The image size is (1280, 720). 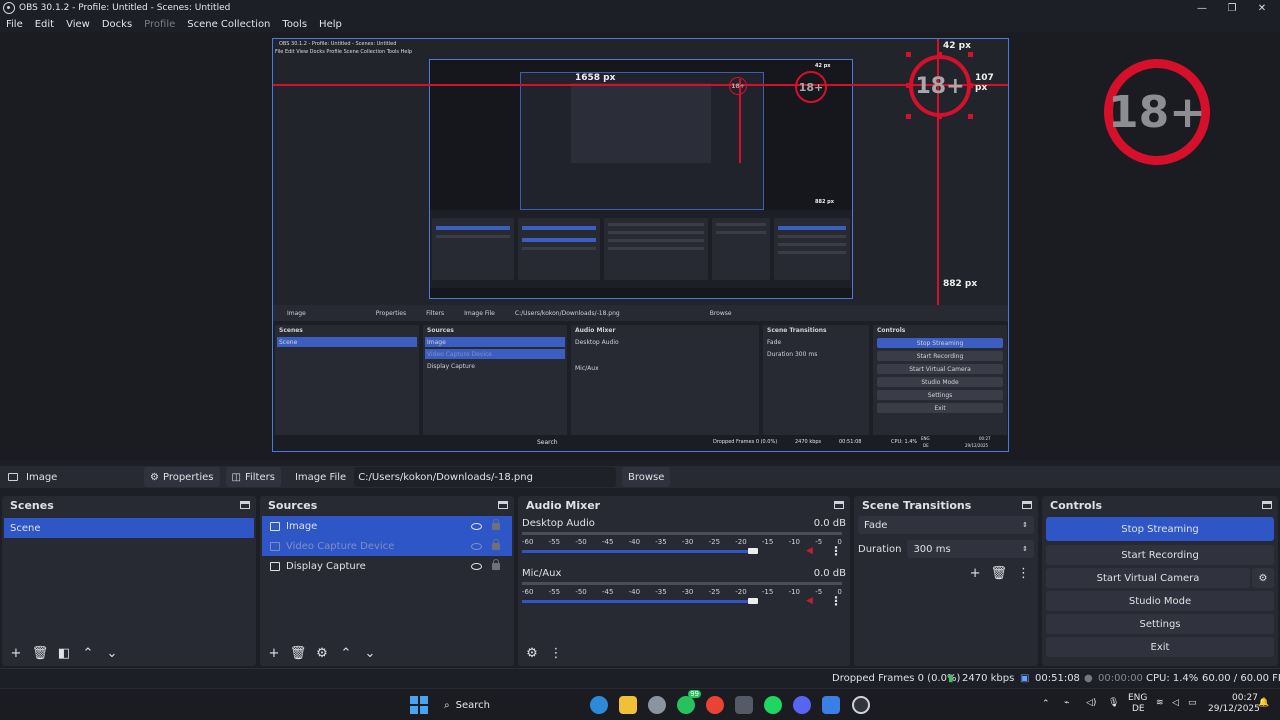 I want to click on notification-bell-icon: 🔔, so click(x=1263, y=703).